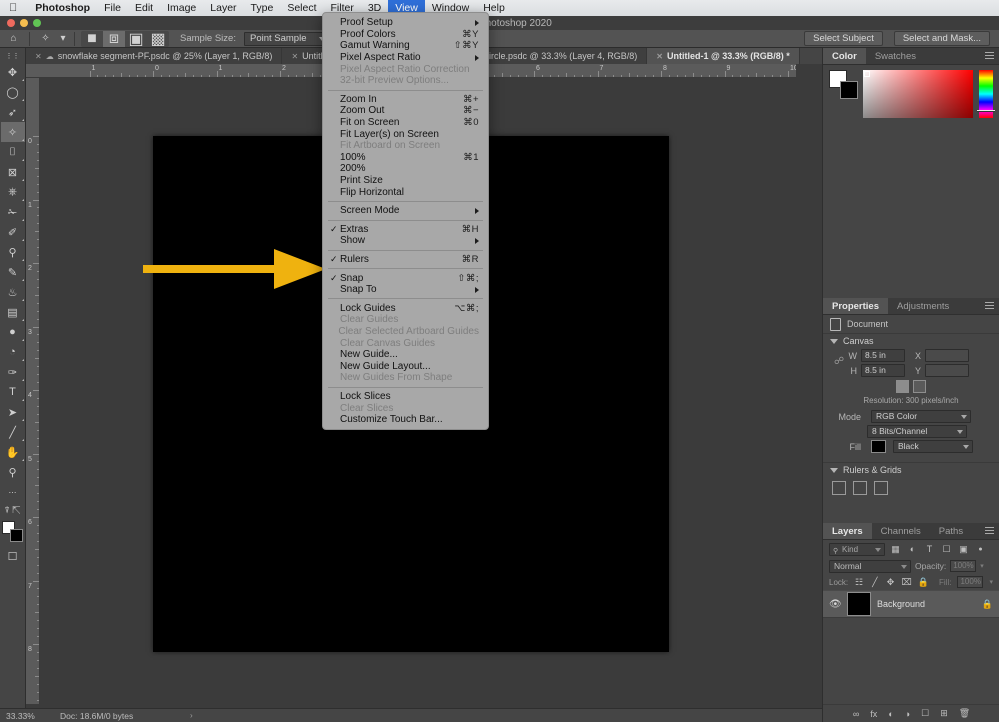 This screenshot has height=722, width=999. What do you see at coordinates (855, 306) in the screenshot?
I see `tab-properties: Properties` at bounding box center [855, 306].